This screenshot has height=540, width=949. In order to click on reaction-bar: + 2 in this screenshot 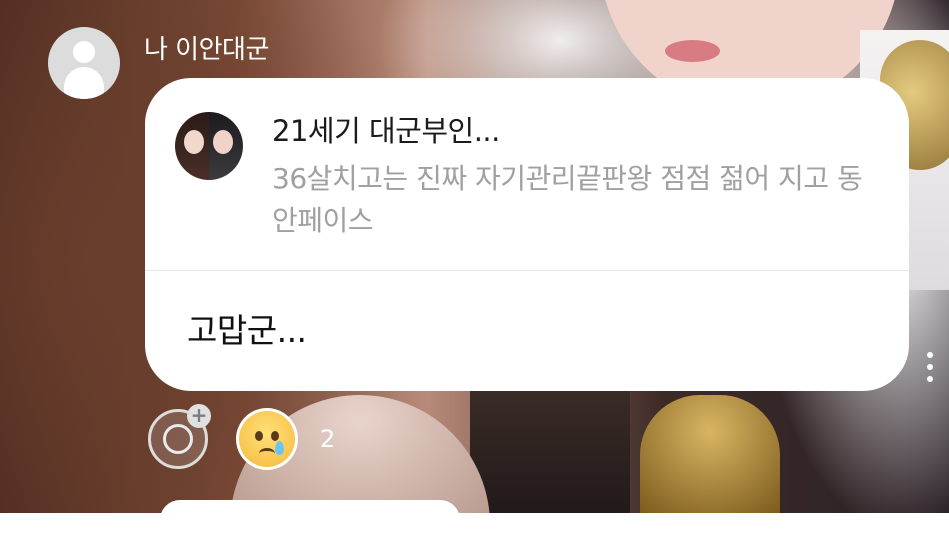, I will do `click(242, 437)`.